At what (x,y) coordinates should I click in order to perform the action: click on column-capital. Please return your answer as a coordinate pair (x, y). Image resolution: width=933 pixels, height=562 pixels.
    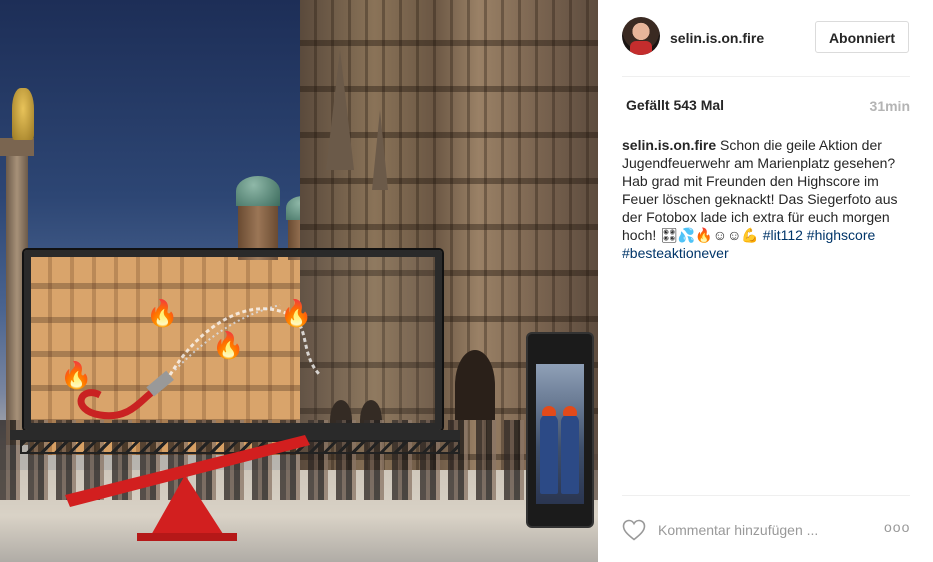
    Looking at the image, I should click on (17, 147).